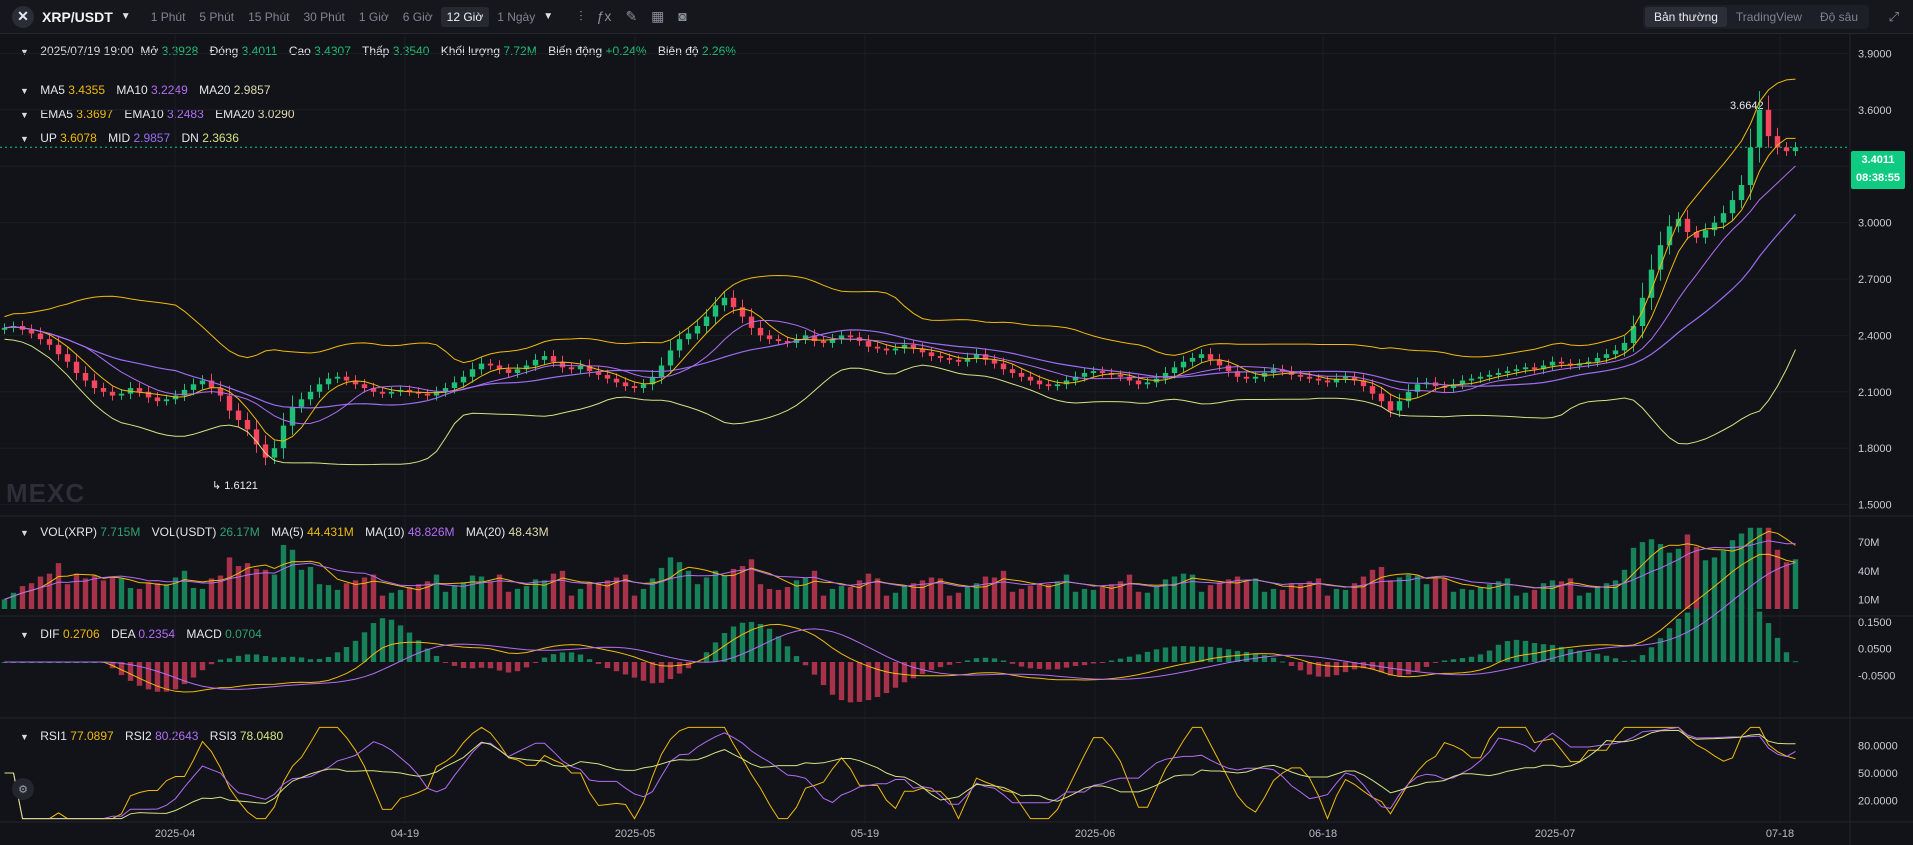 This screenshot has height=845, width=1913. I want to click on interval-tab-3: 30 Phút, so click(323, 17).